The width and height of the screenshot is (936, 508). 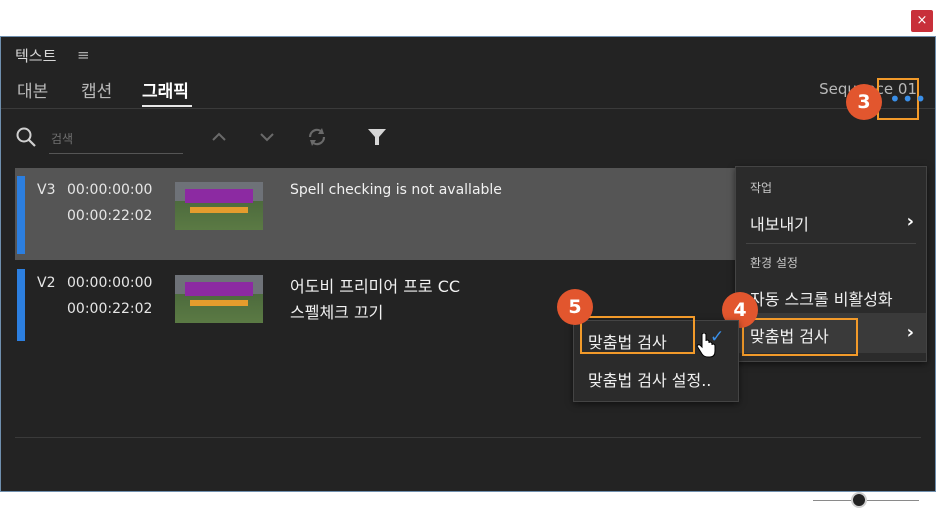 I want to click on window-titlebar: ×, so click(x=468, y=18).